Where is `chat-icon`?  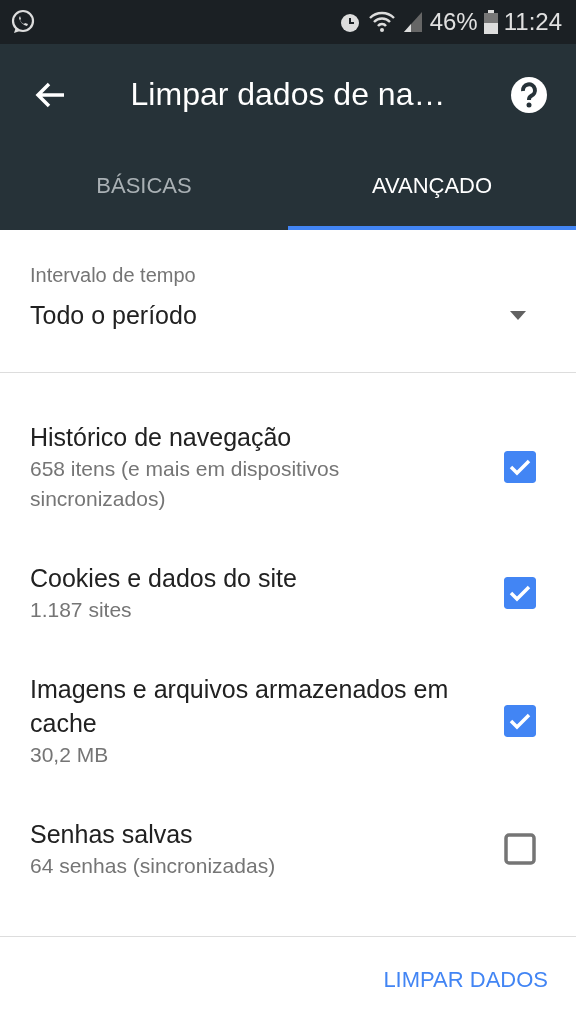 chat-icon is located at coordinates (23, 22).